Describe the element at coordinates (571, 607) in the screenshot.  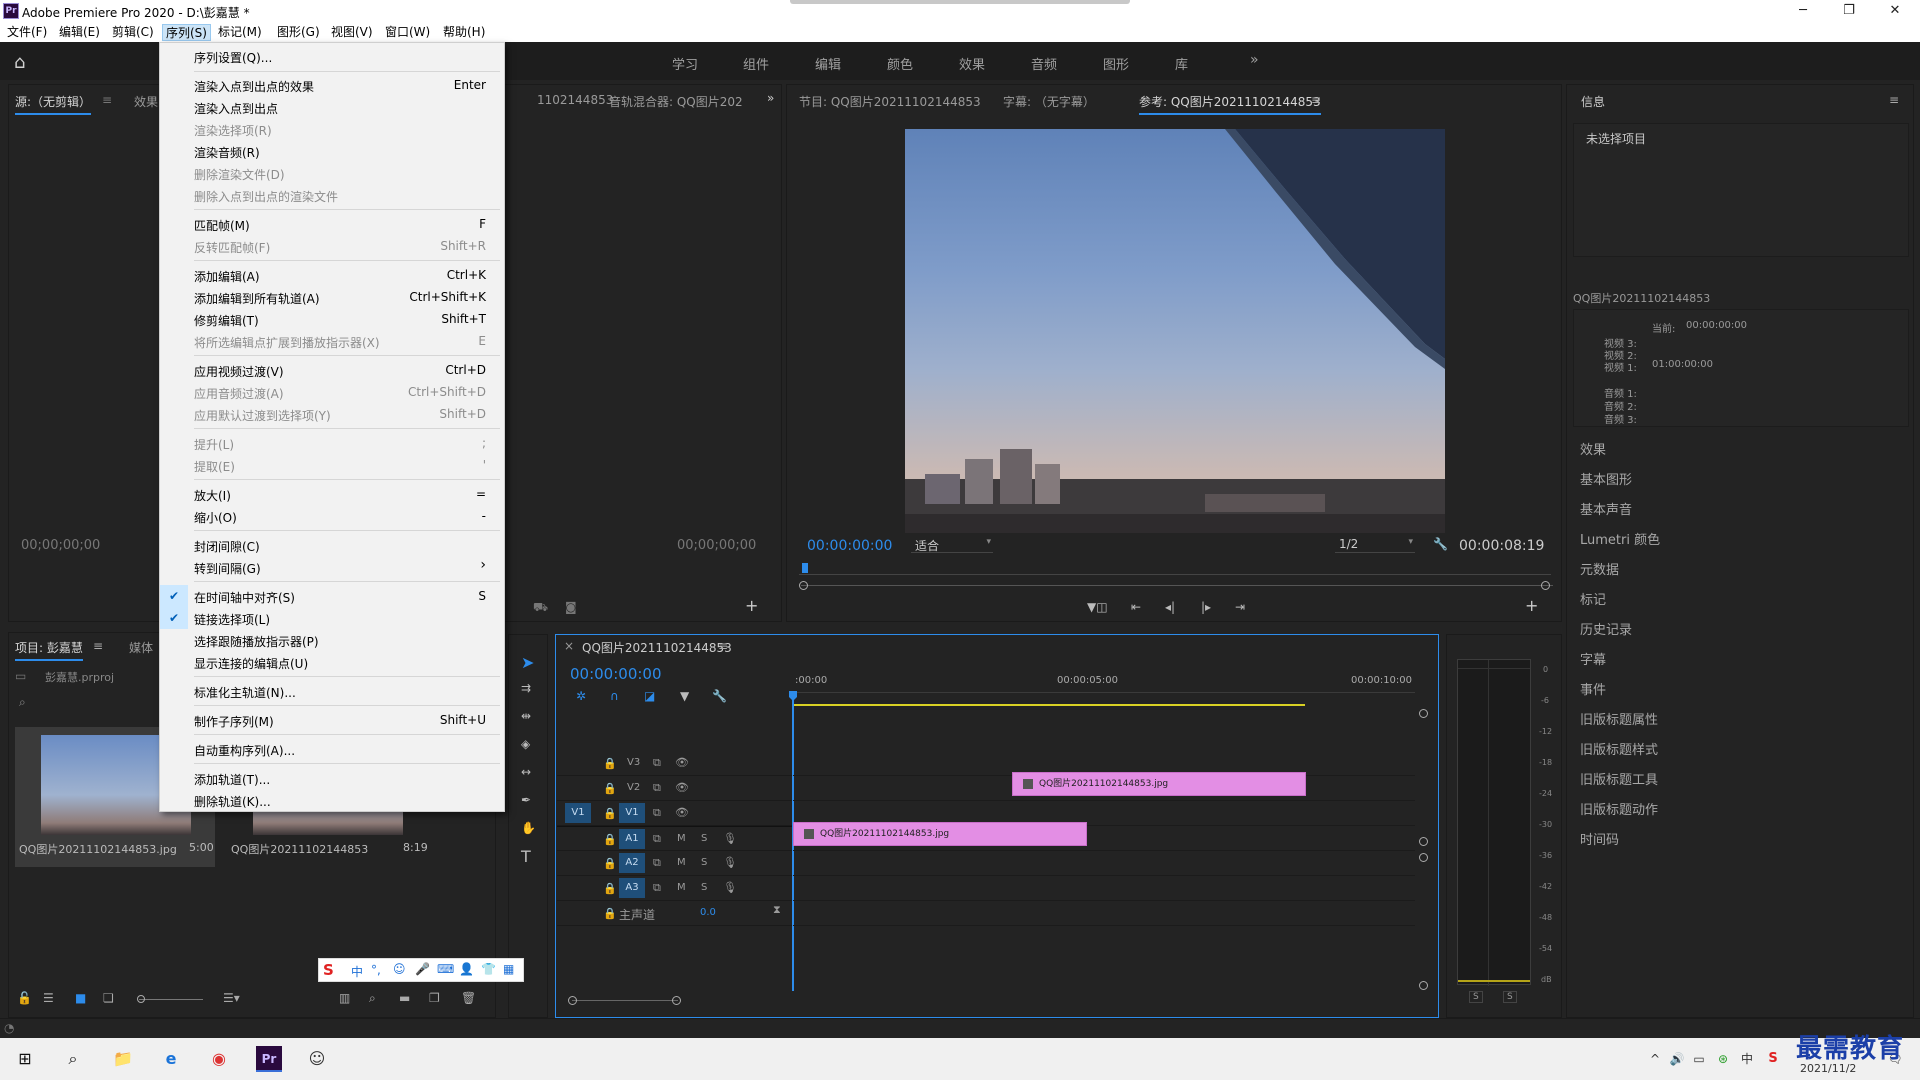
I see `camera-icon: ◙` at that location.